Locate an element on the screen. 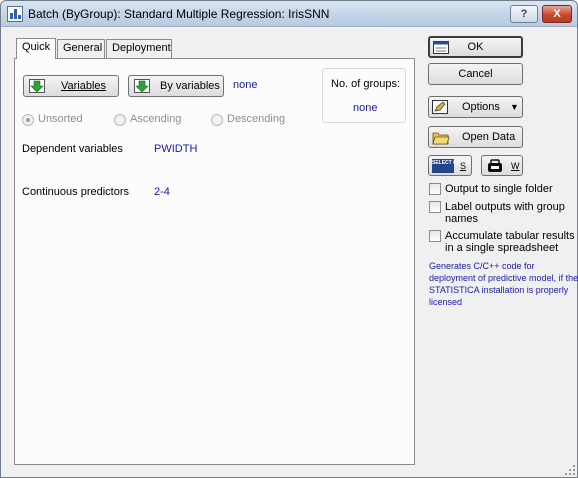 This screenshot has height=478, width=578. options-button: Options ▼ is located at coordinates (475, 107).